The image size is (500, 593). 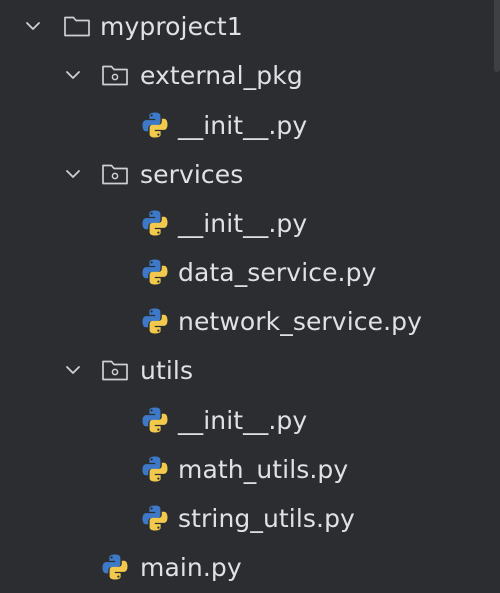 I want to click on tree-row-file: string_utils.py, so click(x=244, y=518).